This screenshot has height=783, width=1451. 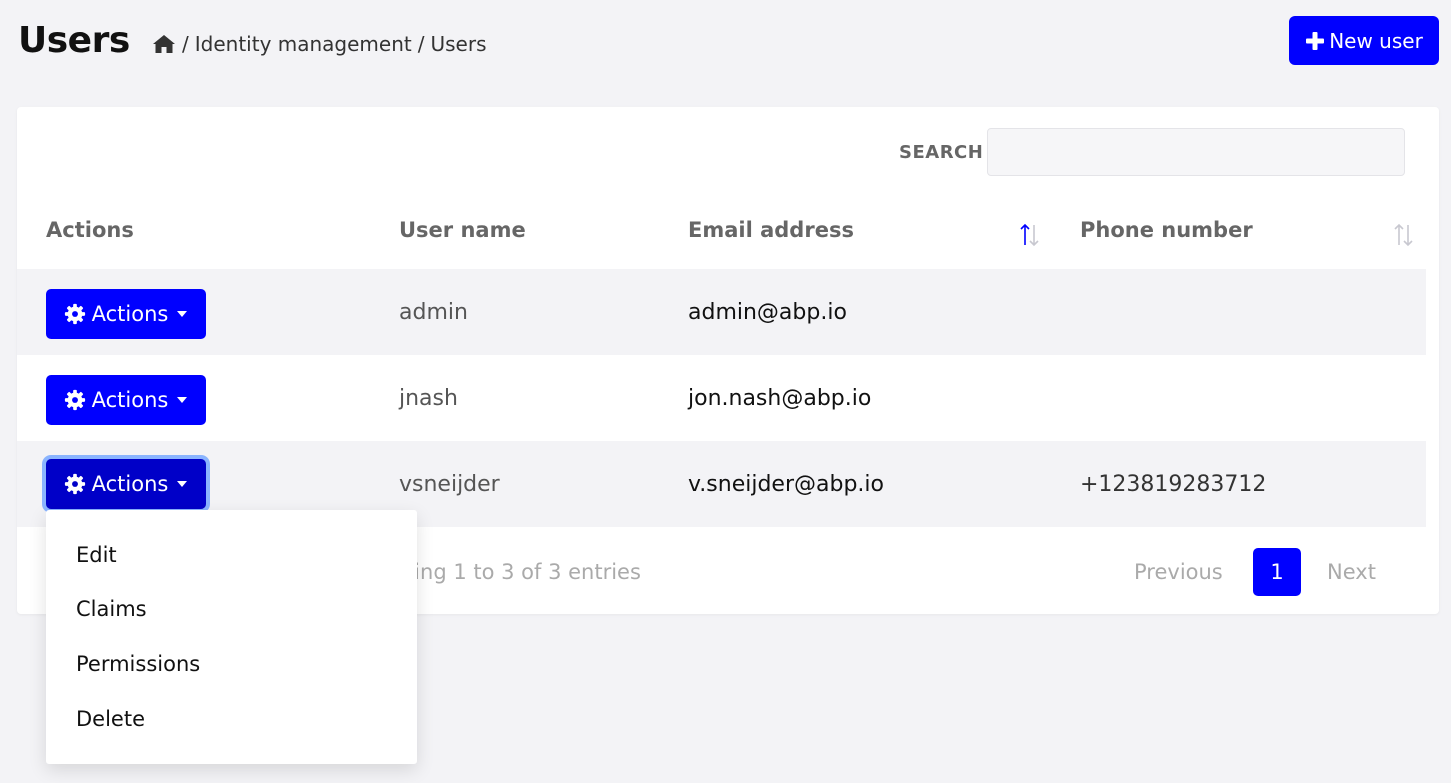 I want to click on menu-item-delete: Delete, so click(x=110, y=719).